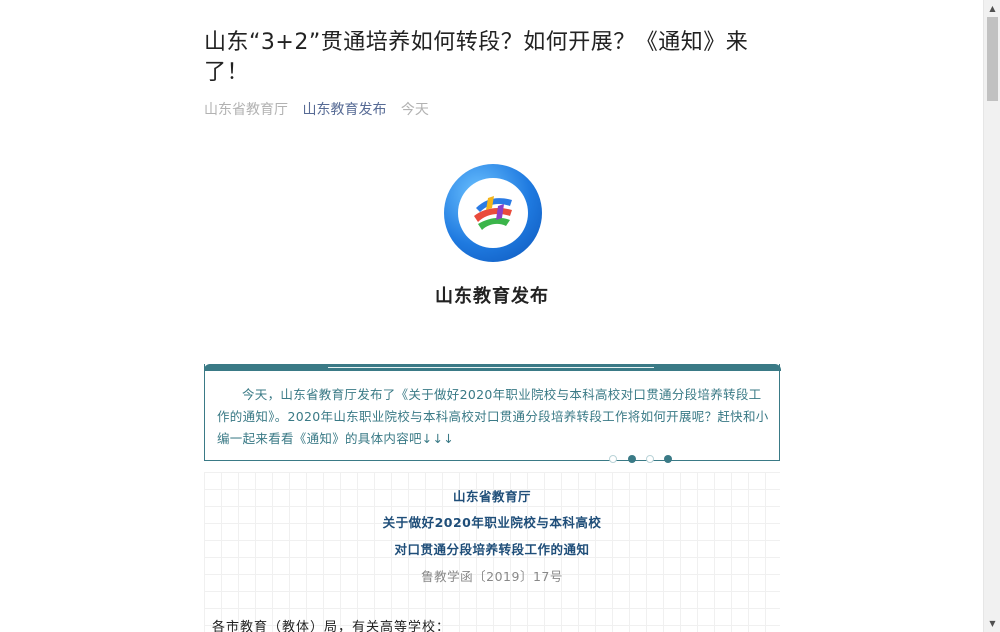 This screenshot has width=1000, height=632. I want to click on meta-date: 今天, so click(414, 110).